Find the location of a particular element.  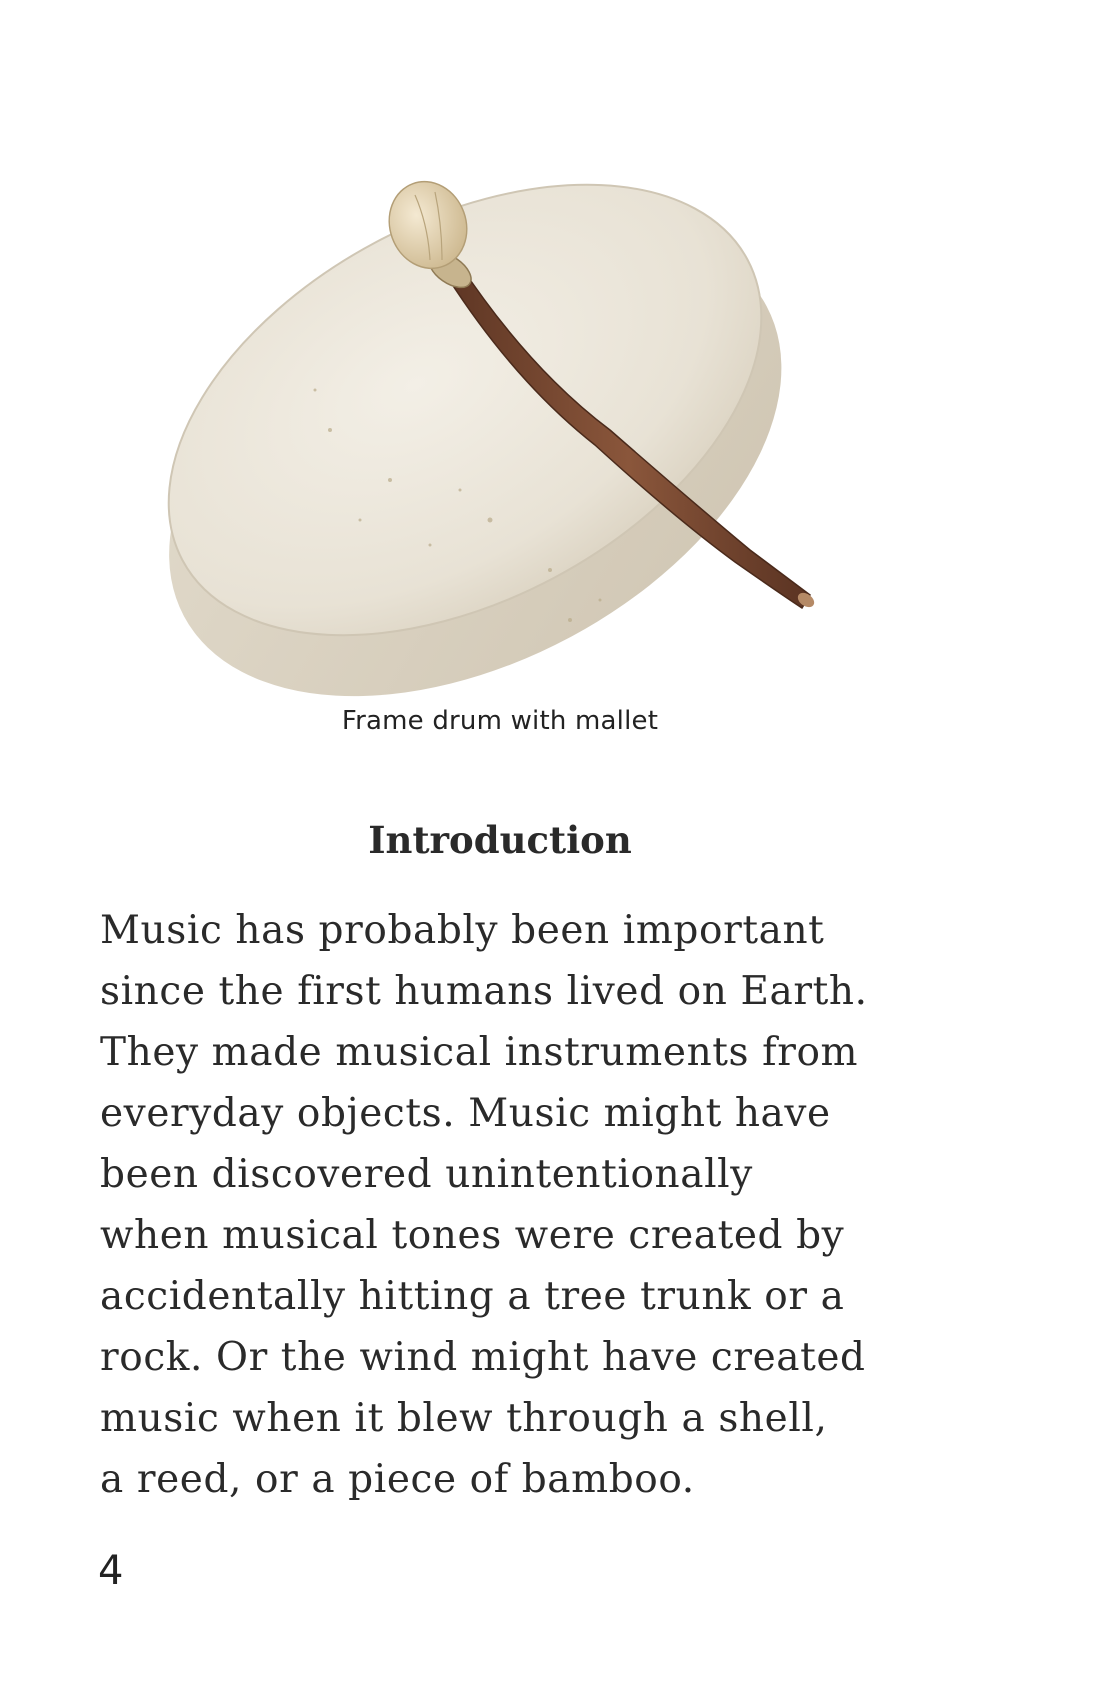

text-line: everyday objects. Music might have is located at coordinates (465, 1113).